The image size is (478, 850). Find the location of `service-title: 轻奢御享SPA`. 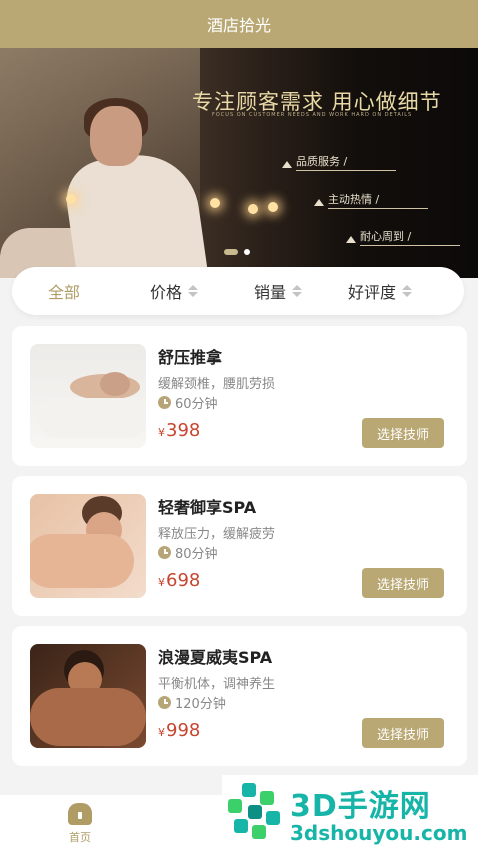

service-title: 轻奢御享SPA is located at coordinates (207, 507).